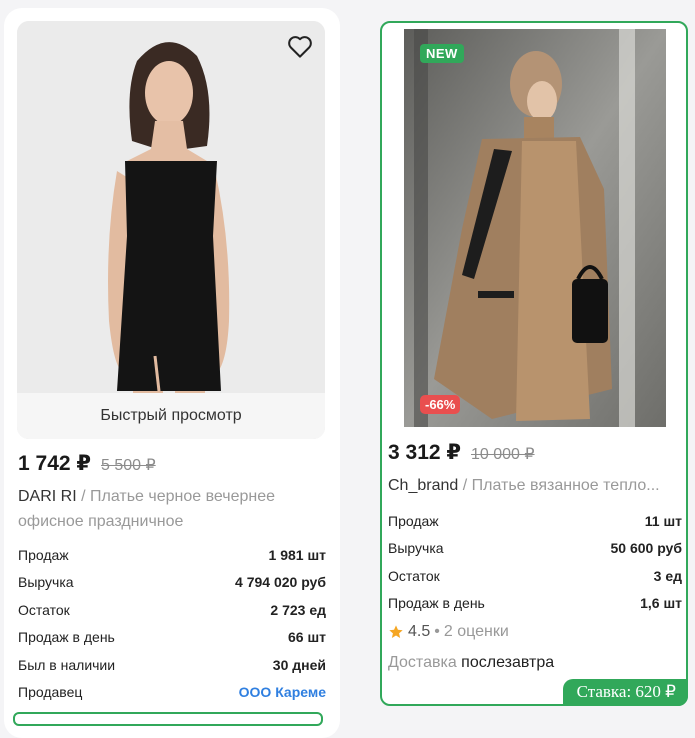 This screenshot has width=695, height=738. What do you see at coordinates (535, 575) in the screenshot?
I see `stat-row-stock: Остаток 3 ед` at bounding box center [535, 575].